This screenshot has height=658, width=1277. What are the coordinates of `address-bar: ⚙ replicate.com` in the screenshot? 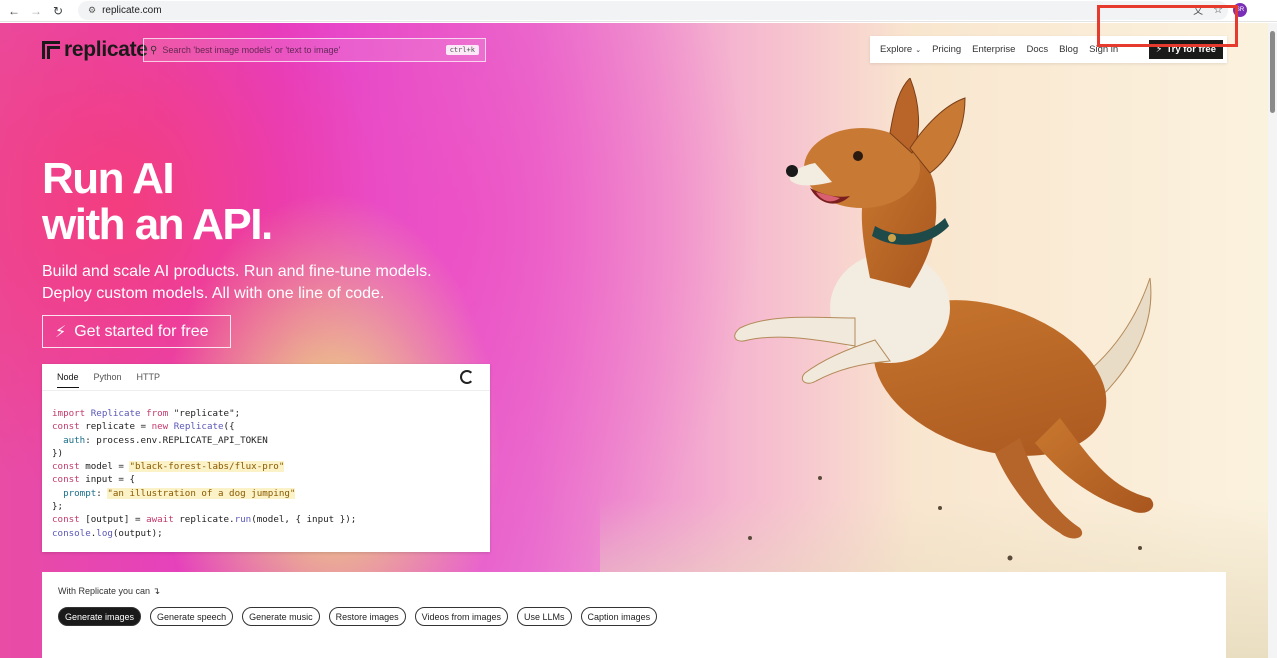 It's located at (653, 10).